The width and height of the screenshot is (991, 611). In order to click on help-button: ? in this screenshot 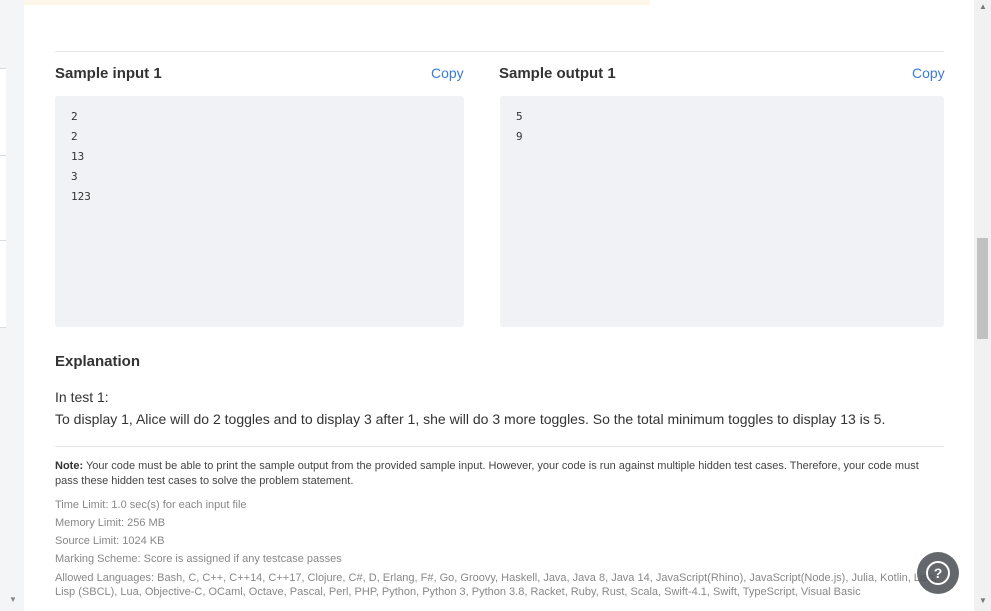, I will do `click(938, 573)`.